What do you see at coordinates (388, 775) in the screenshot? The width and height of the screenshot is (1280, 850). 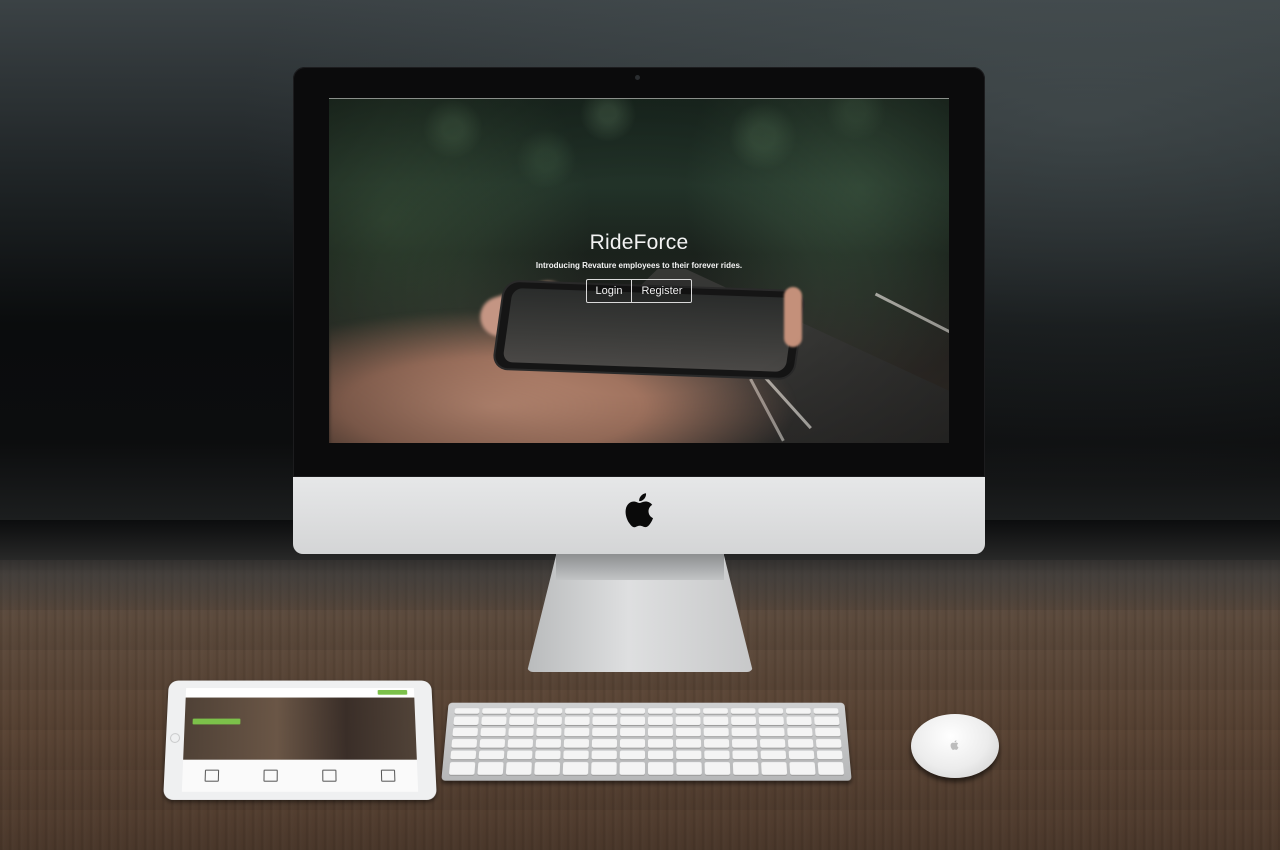 I see `tools-icon` at bounding box center [388, 775].